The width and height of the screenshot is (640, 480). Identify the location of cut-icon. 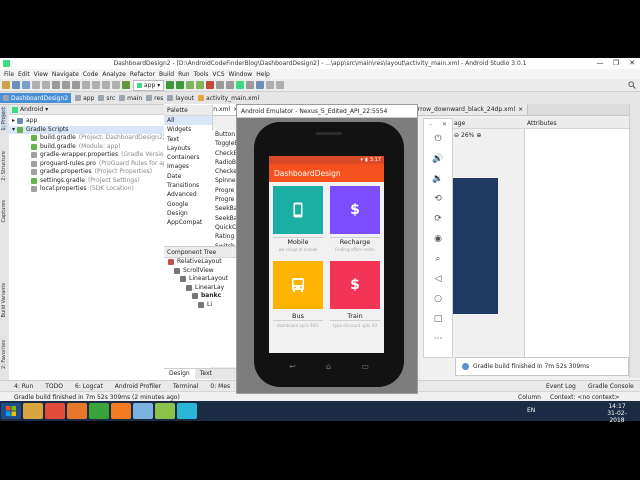
(56, 85).